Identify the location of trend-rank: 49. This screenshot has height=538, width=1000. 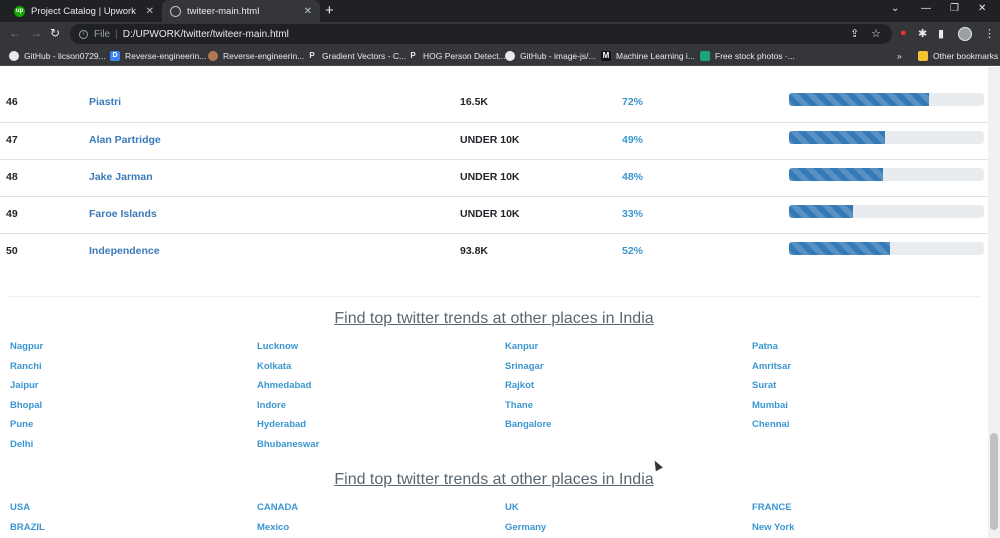
(12, 214).